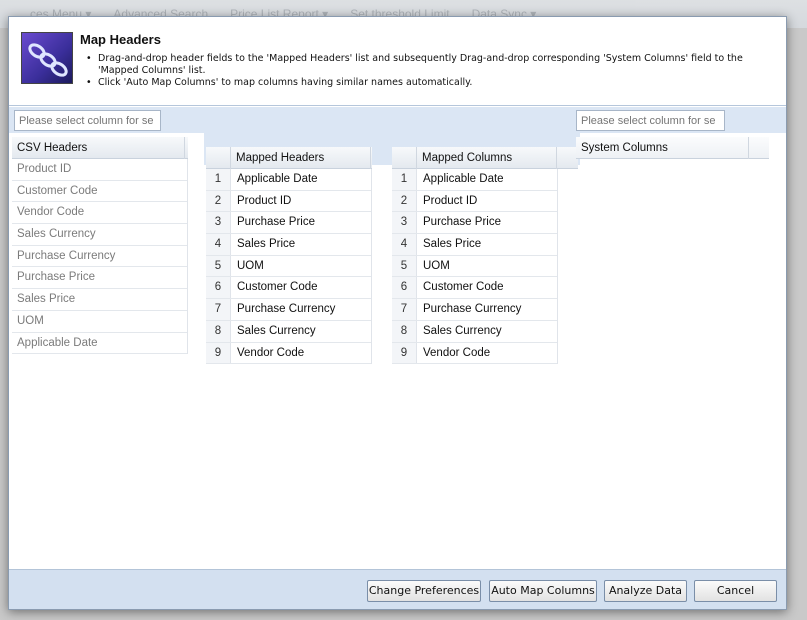  I want to click on mapped-header-row: 1 Applicable Date, so click(288, 180).